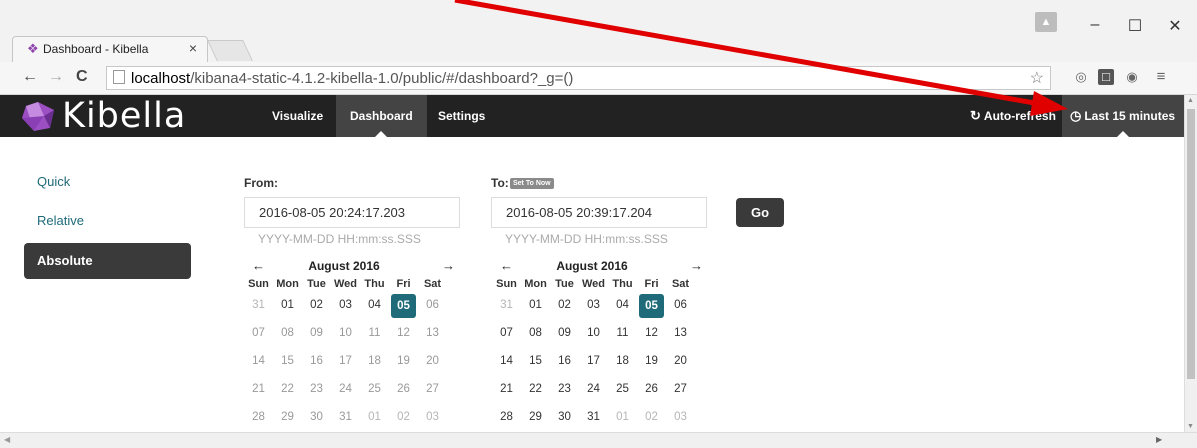  I want to click on tab-close-icon: ×, so click(193, 48).